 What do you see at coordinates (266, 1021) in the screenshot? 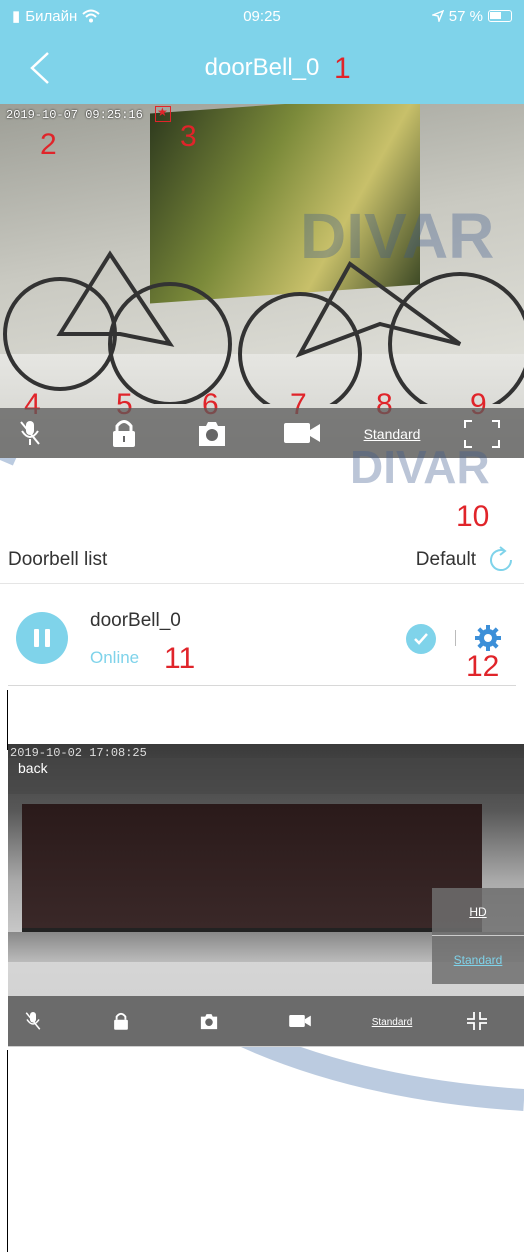
I see `fullscreen-toolbar: Standard` at bounding box center [266, 1021].